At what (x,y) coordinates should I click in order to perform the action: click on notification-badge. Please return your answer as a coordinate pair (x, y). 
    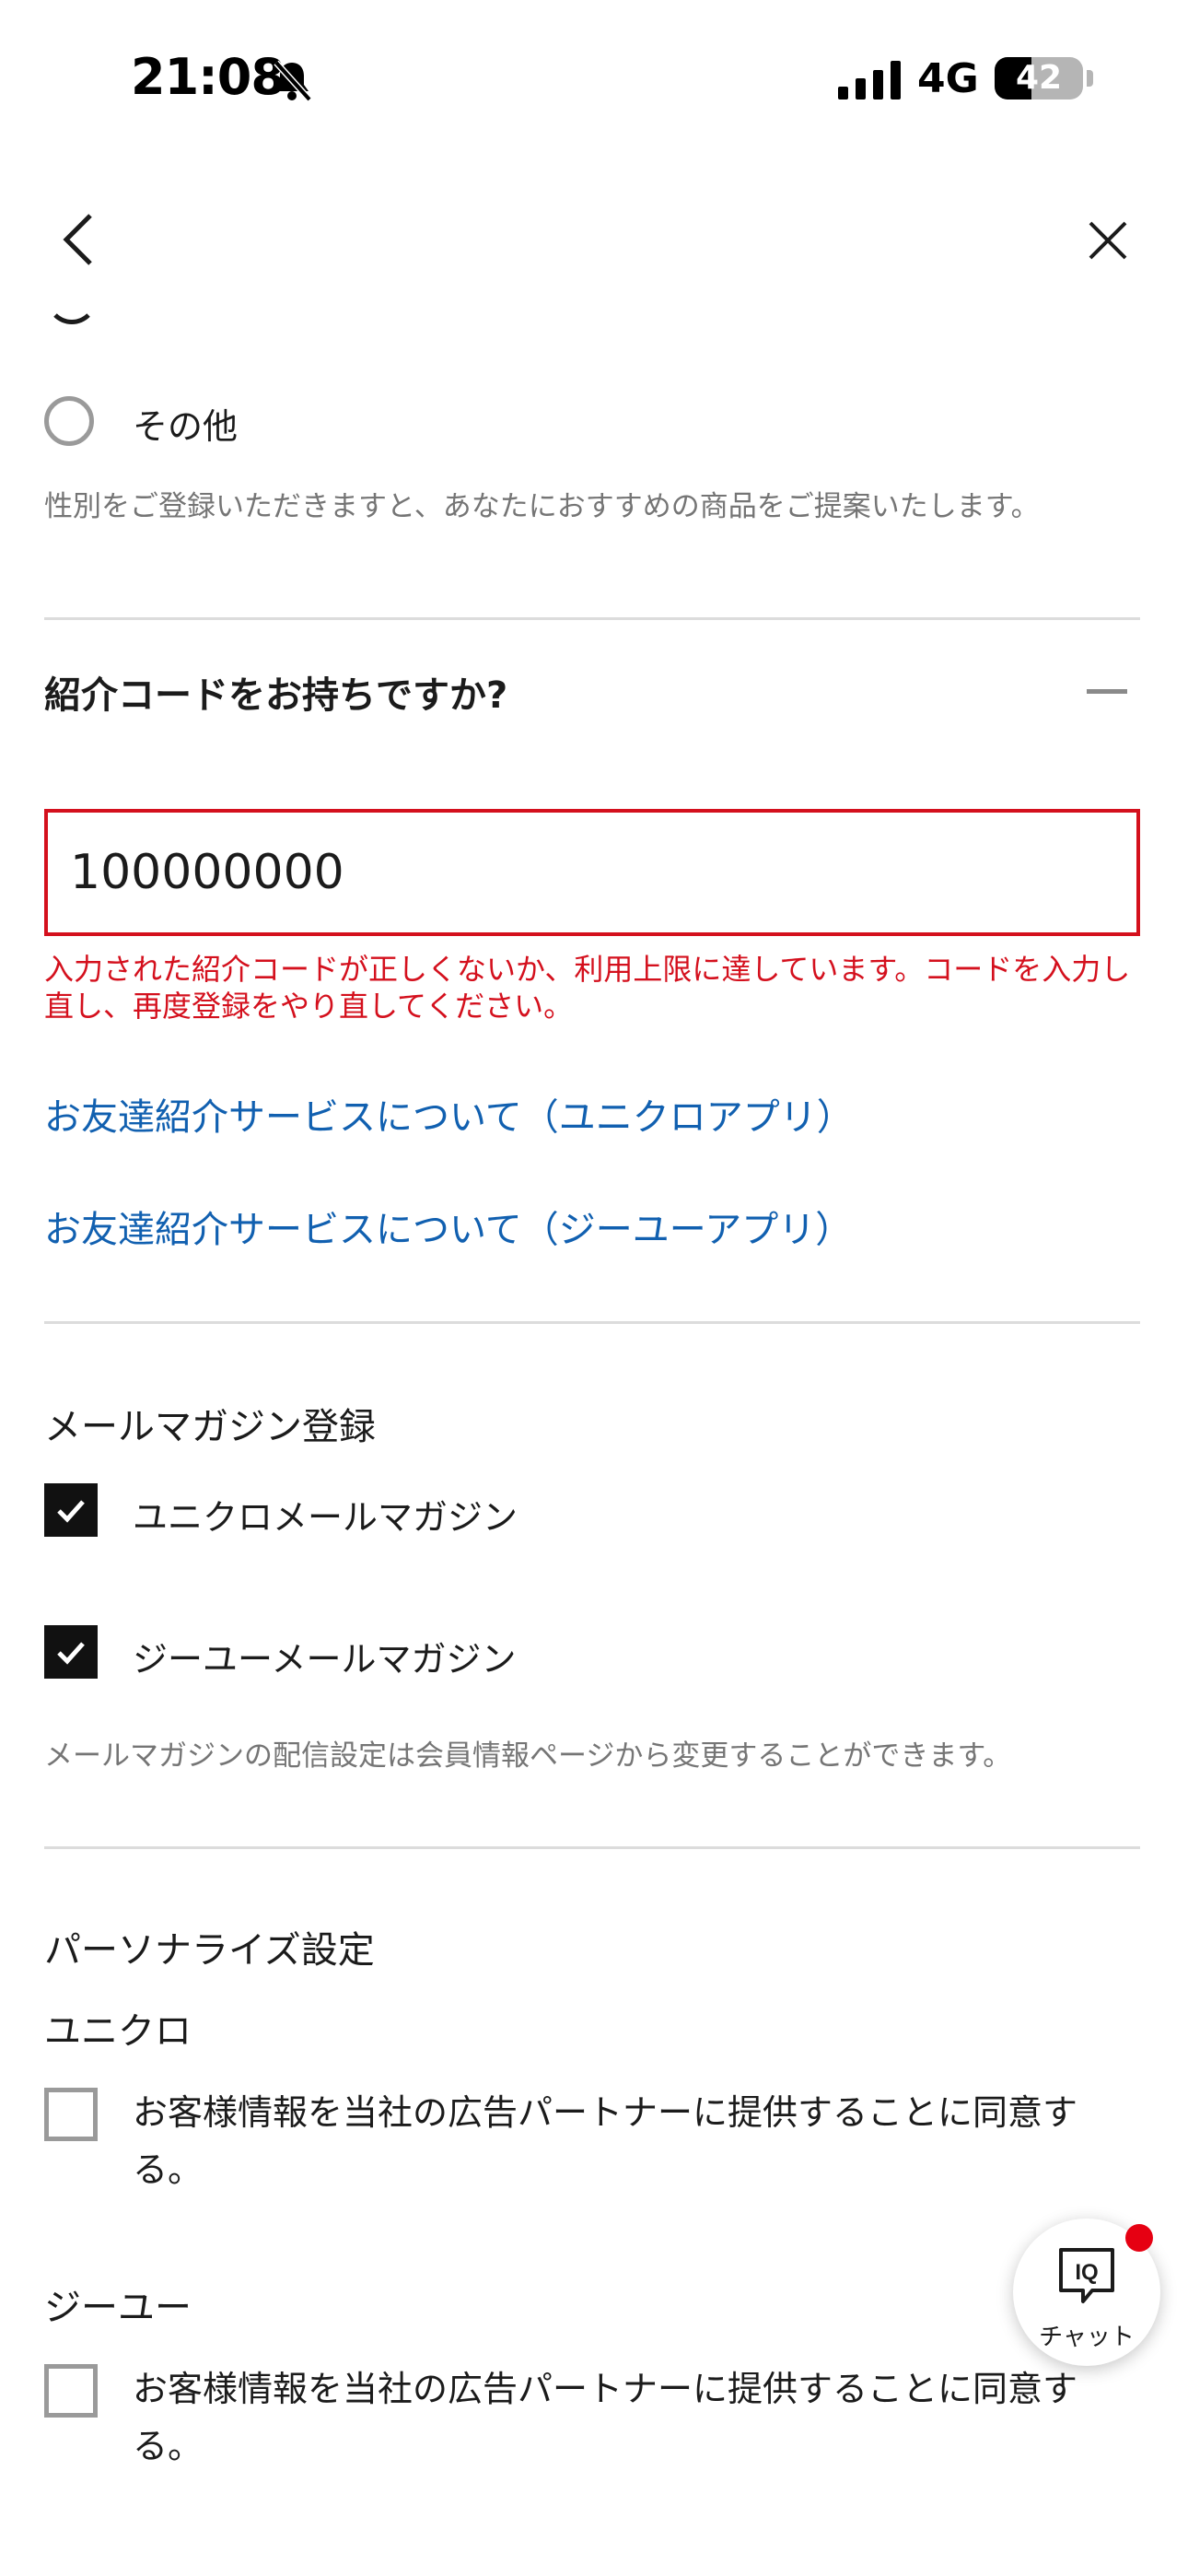
    Looking at the image, I should click on (1139, 2238).